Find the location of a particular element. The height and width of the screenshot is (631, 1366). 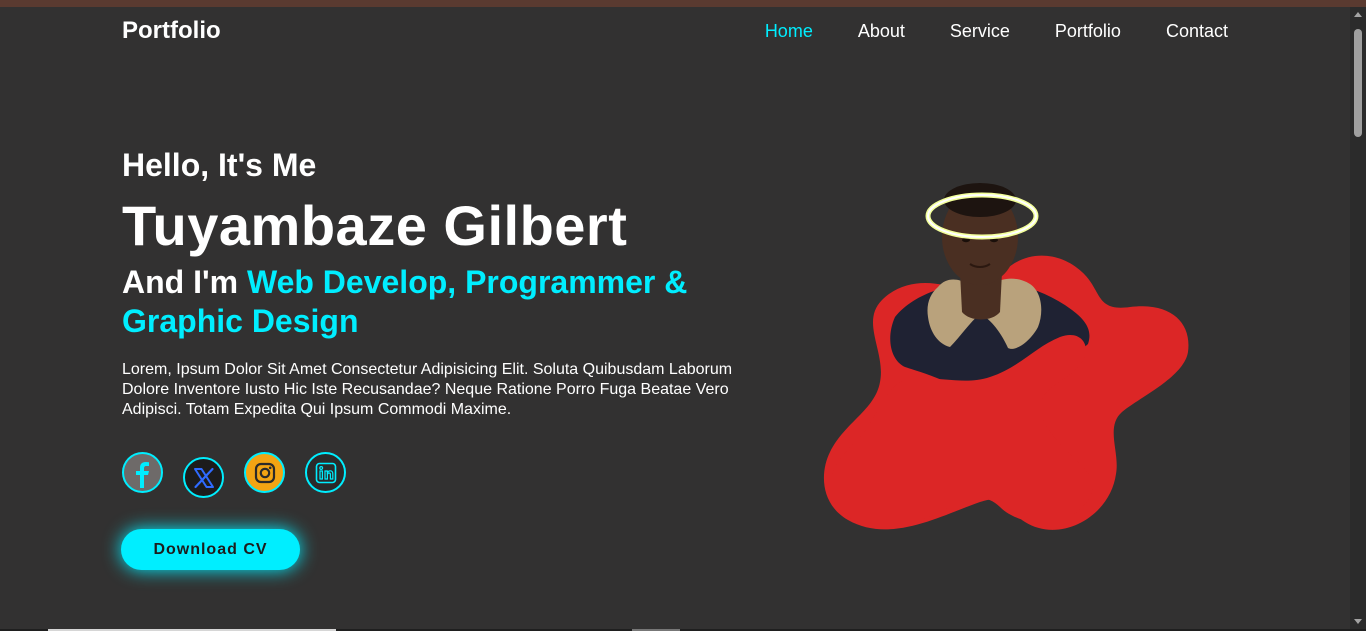

main-nav: Home About Service Portfolio Contact is located at coordinates (996, 31).